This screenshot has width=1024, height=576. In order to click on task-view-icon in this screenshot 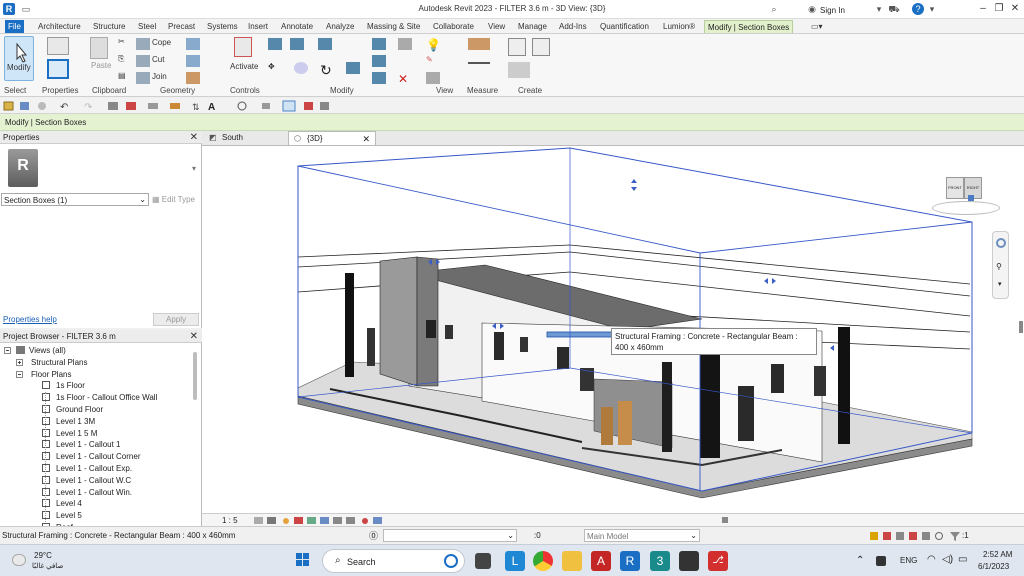, I will do `click(483, 561)`.